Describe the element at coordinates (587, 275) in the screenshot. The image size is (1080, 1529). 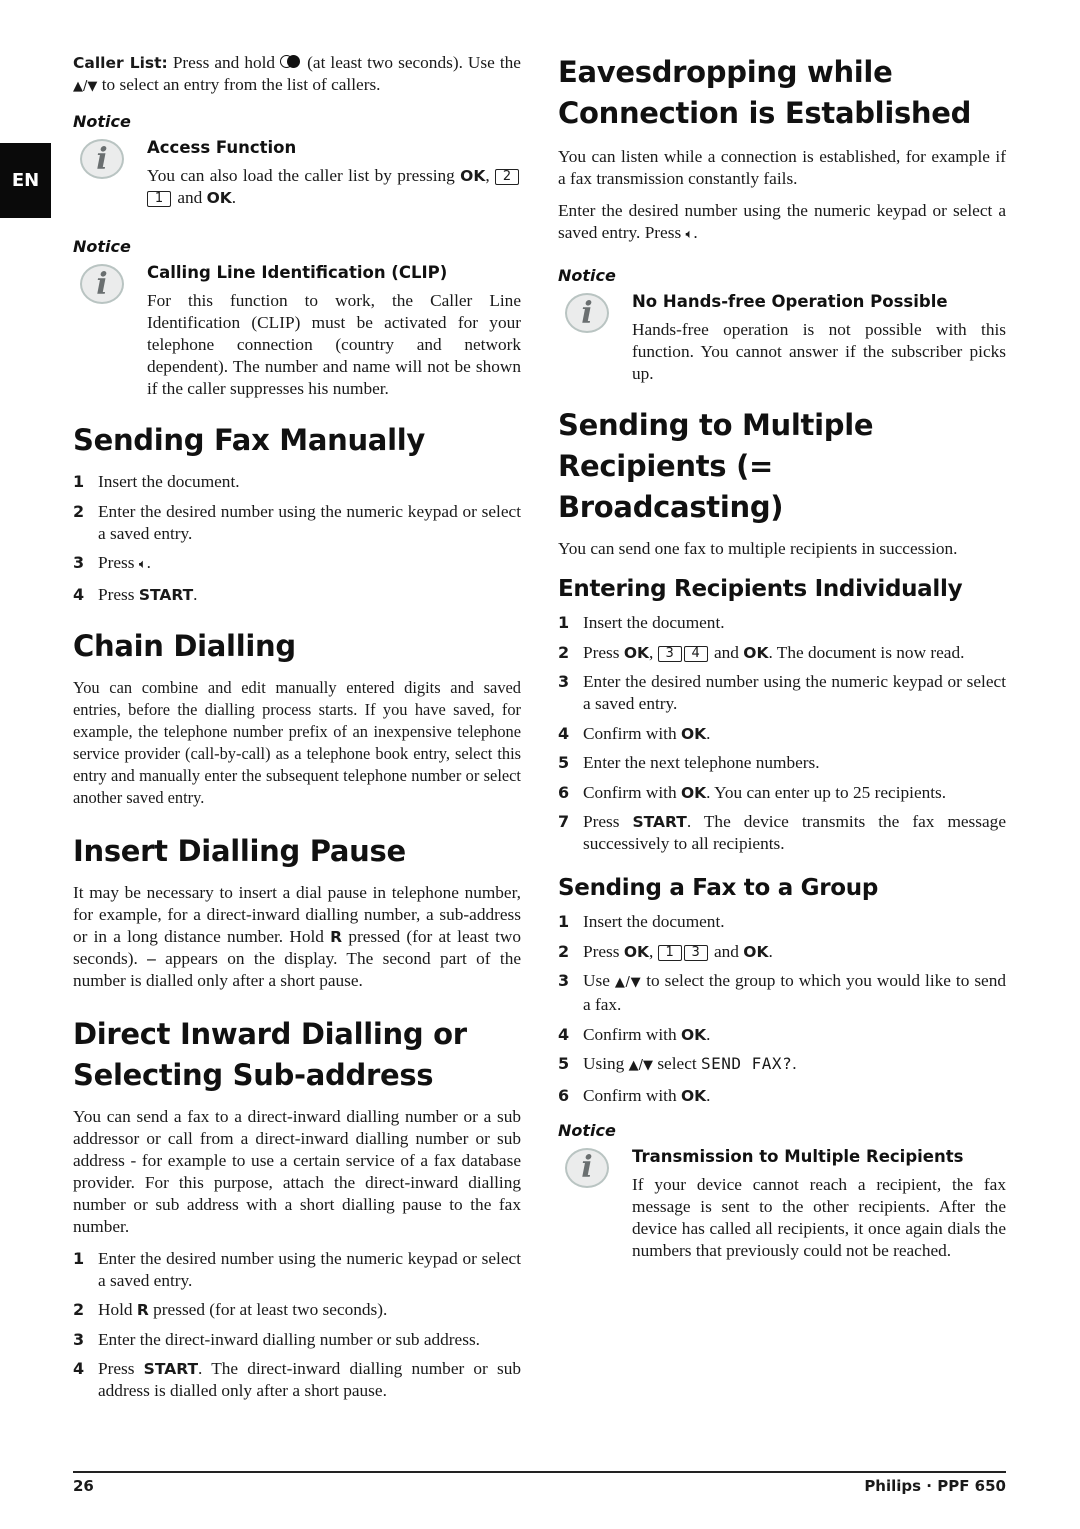
I see `notice-label: Notice` at that location.